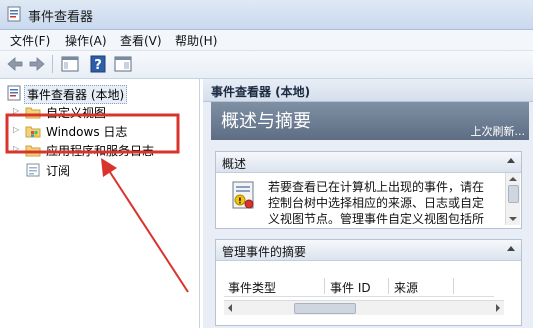  I want to click on toolbar: ?, so click(266, 65).